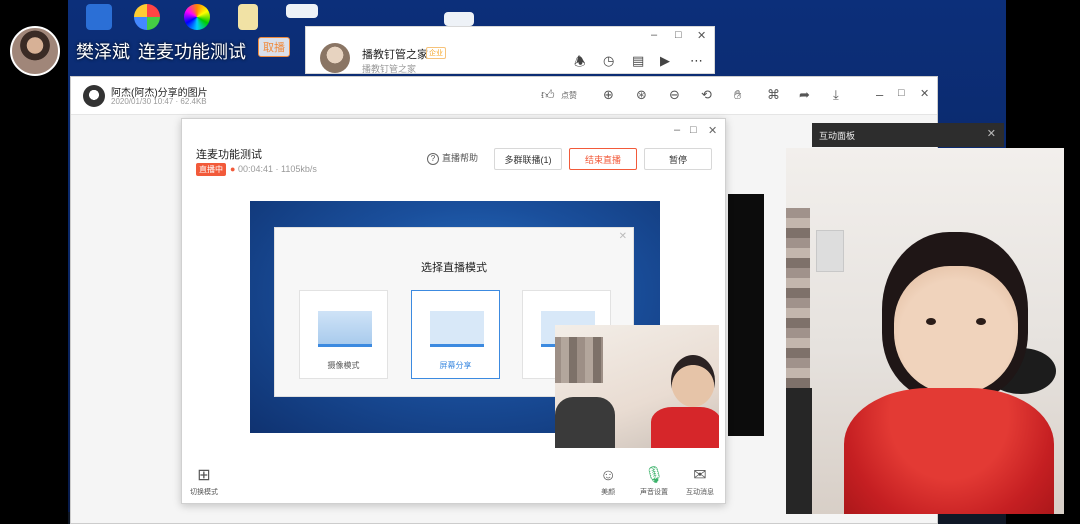 The image size is (1080, 524). Describe the element at coordinates (608, 492) in the screenshot. I see `beauty-label: 美颜` at that location.